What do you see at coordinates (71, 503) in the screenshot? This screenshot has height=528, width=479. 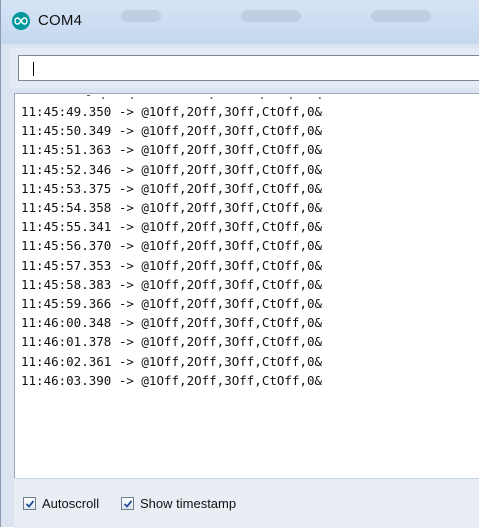 I see `autoscroll-label: Autoscroll` at bounding box center [71, 503].